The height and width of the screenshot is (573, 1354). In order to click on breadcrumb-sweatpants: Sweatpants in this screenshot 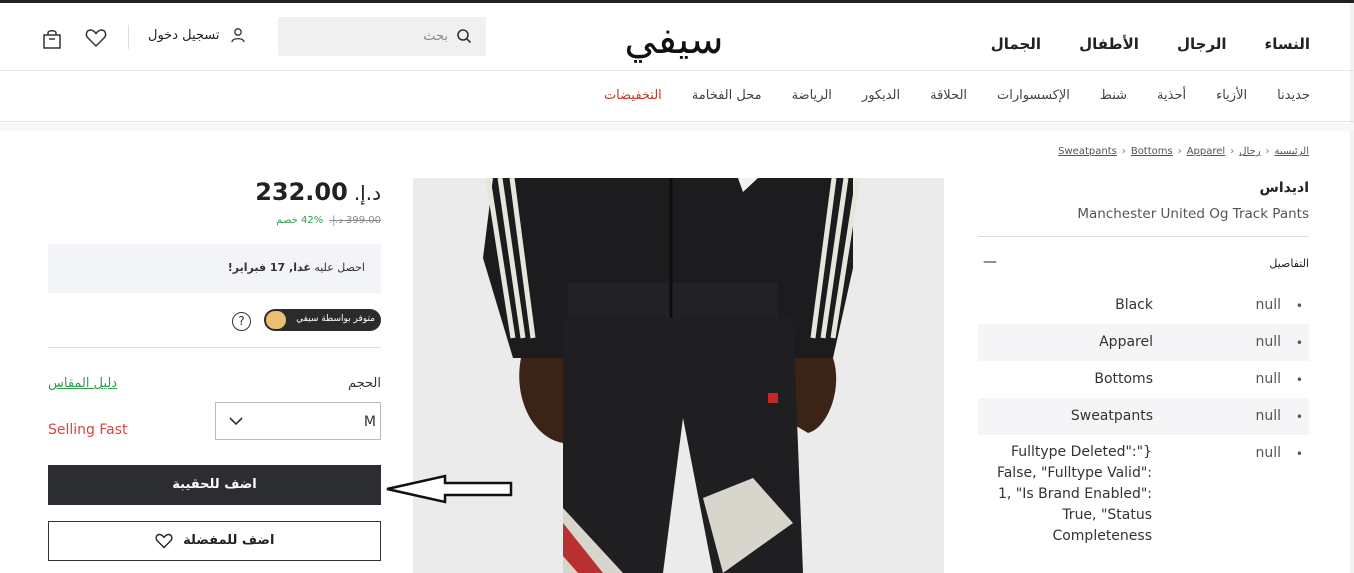, I will do `click(1087, 151)`.